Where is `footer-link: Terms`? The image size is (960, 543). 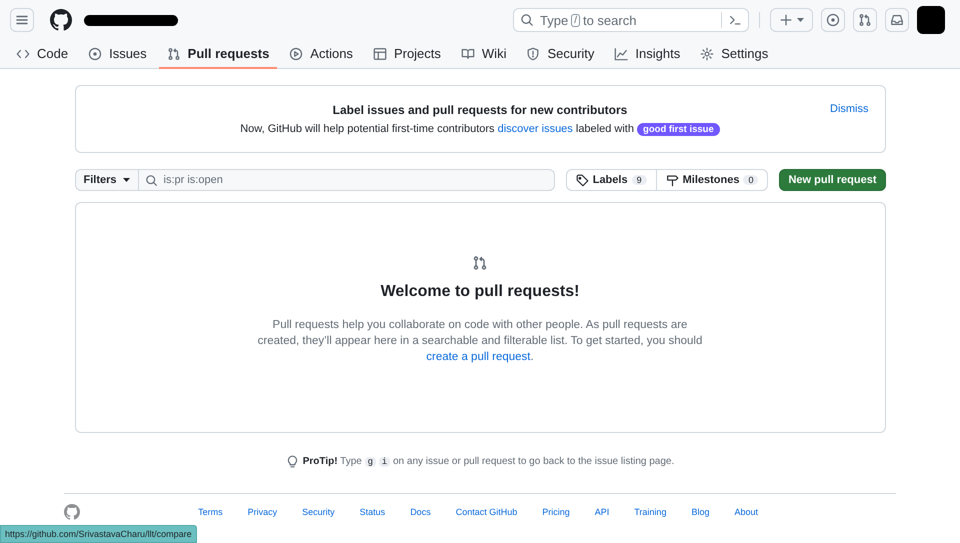 footer-link: Terms is located at coordinates (210, 512).